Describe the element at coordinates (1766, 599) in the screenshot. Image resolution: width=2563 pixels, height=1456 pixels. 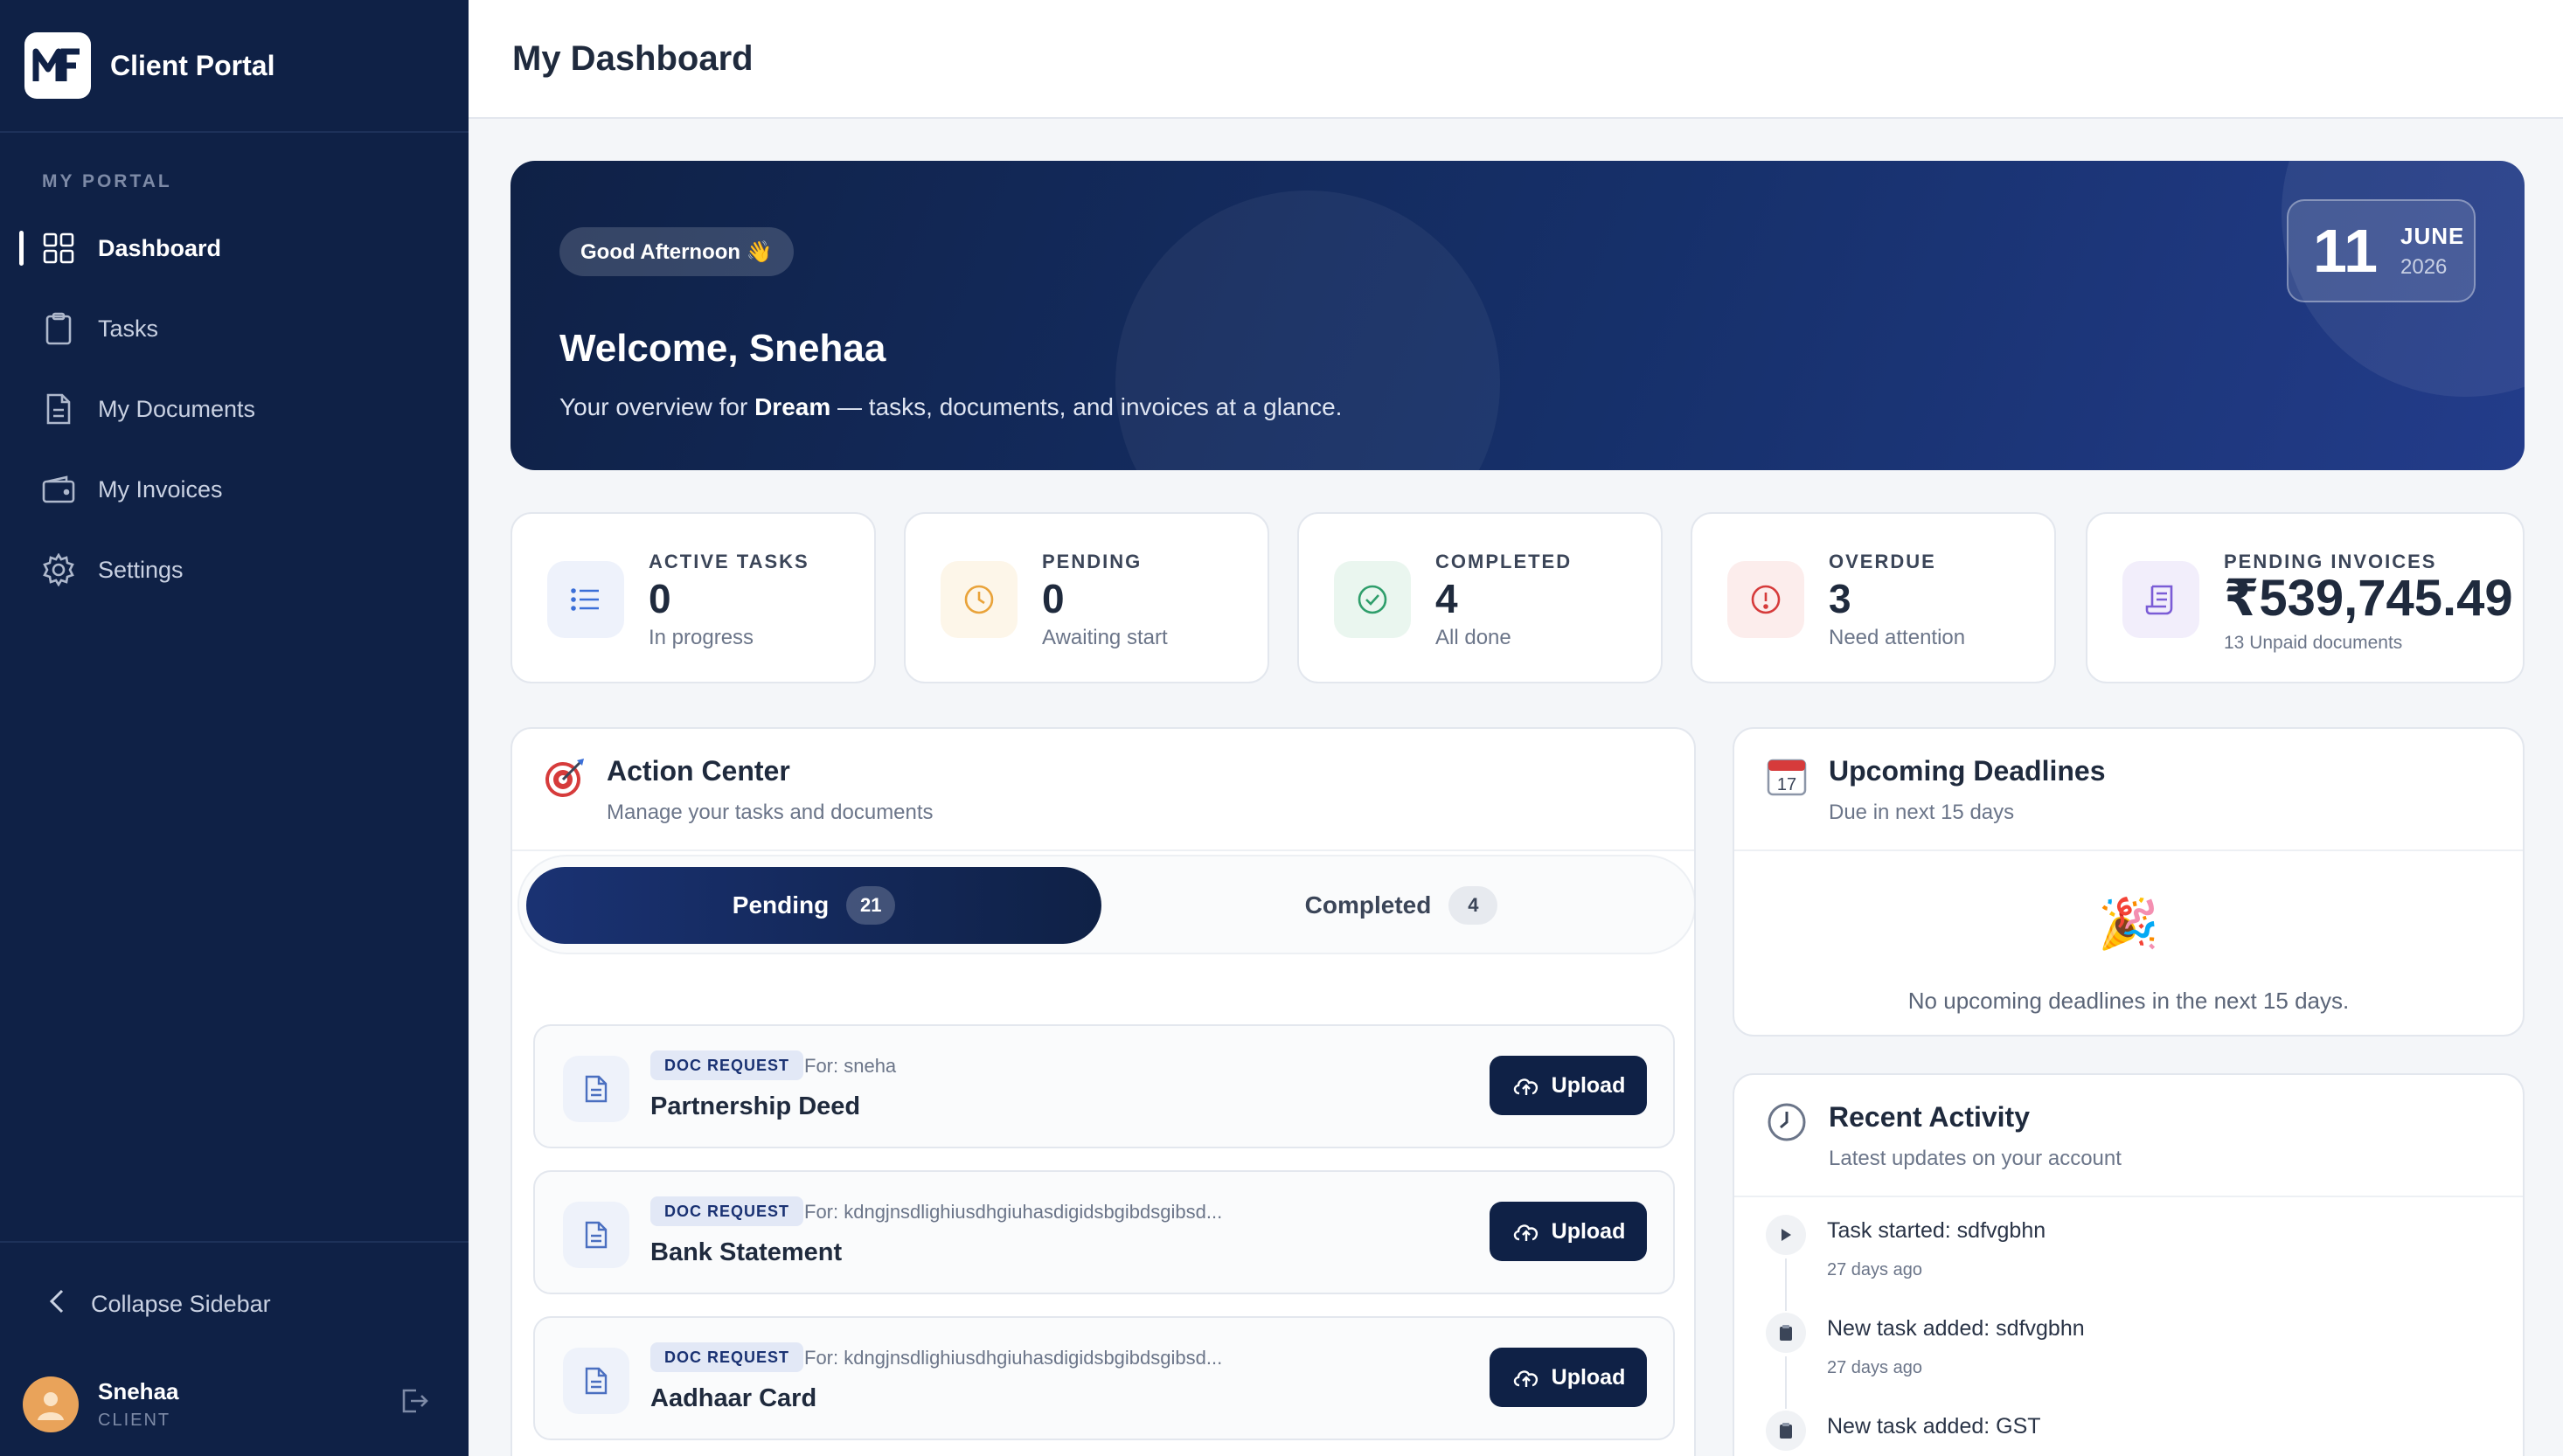
I see `alert-circle-icon` at that location.